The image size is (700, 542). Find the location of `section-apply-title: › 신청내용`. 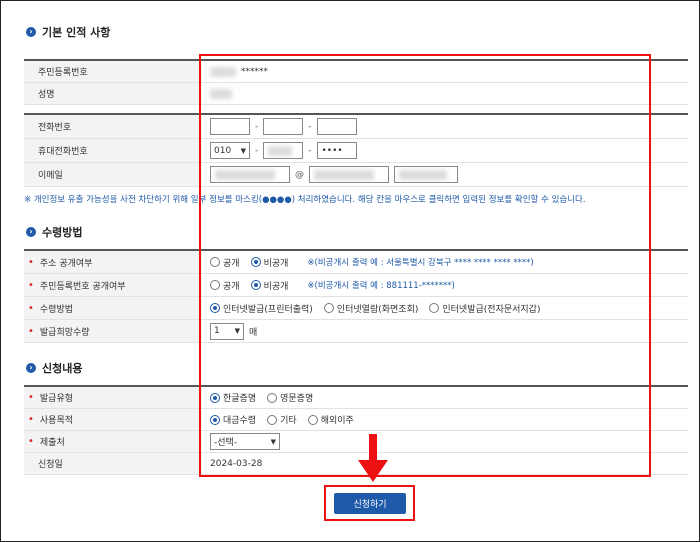

section-apply-title: › 신청내용 is located at coordinates (54, 368).